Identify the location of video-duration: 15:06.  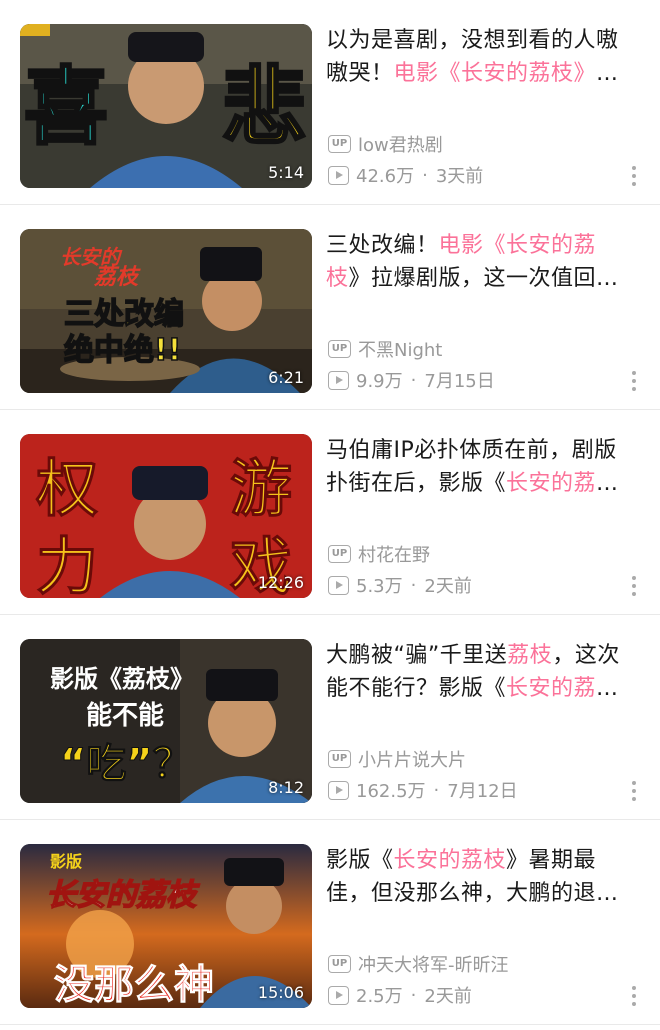
(280, 992).